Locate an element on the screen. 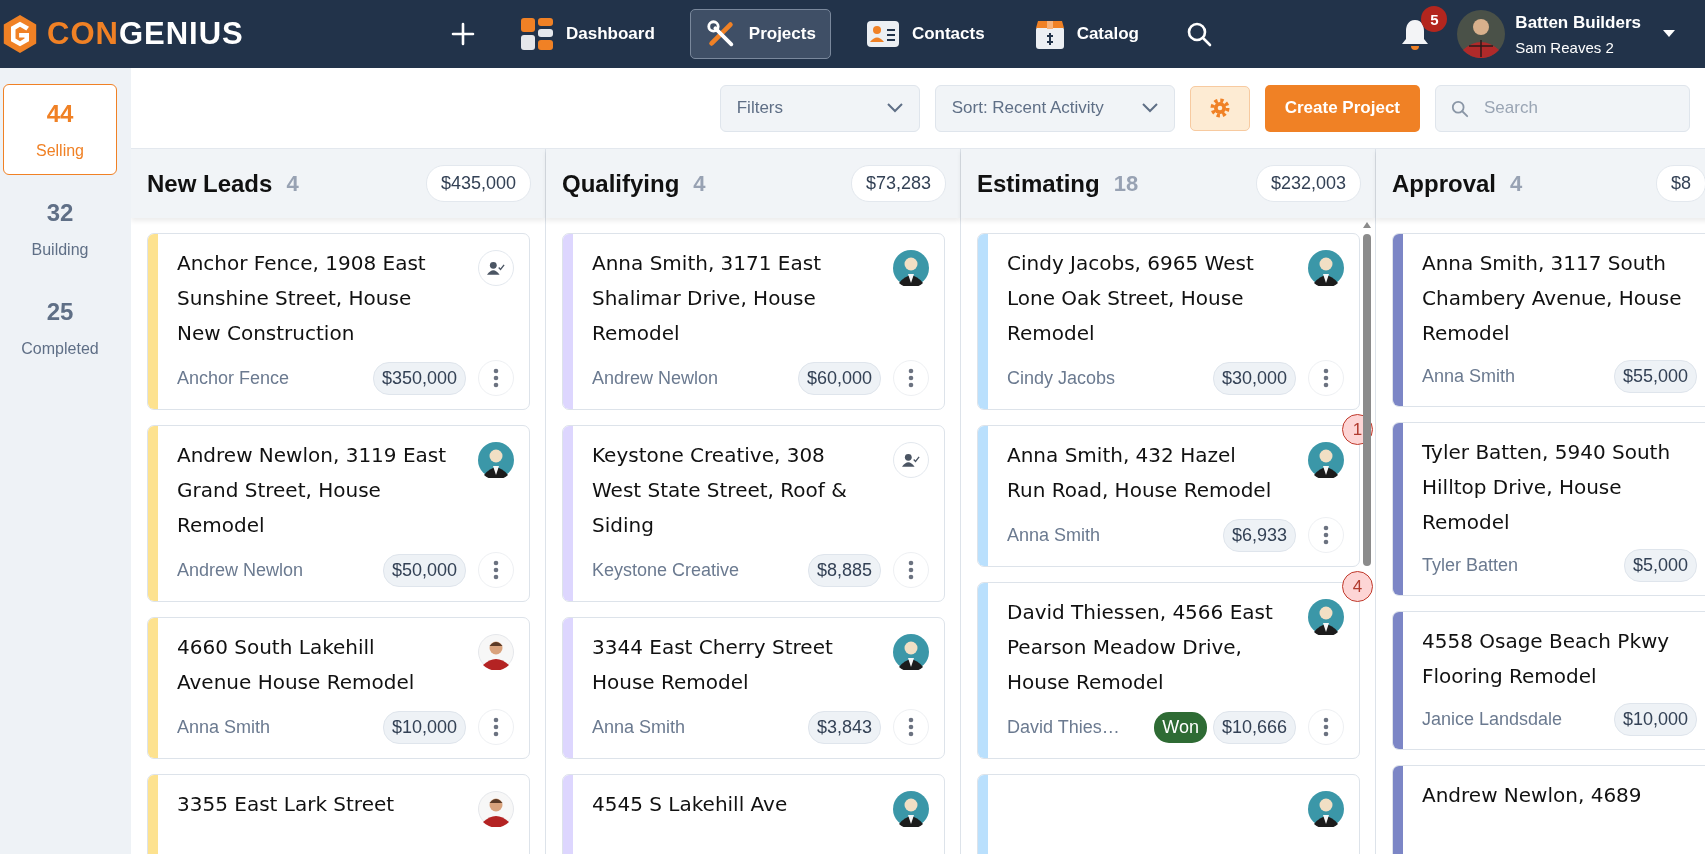  project-card: Andrew Newlon, 3119 East Grand Street, House Remodel Andrew Newlon $50,000 is located at coordinates (338, 513).